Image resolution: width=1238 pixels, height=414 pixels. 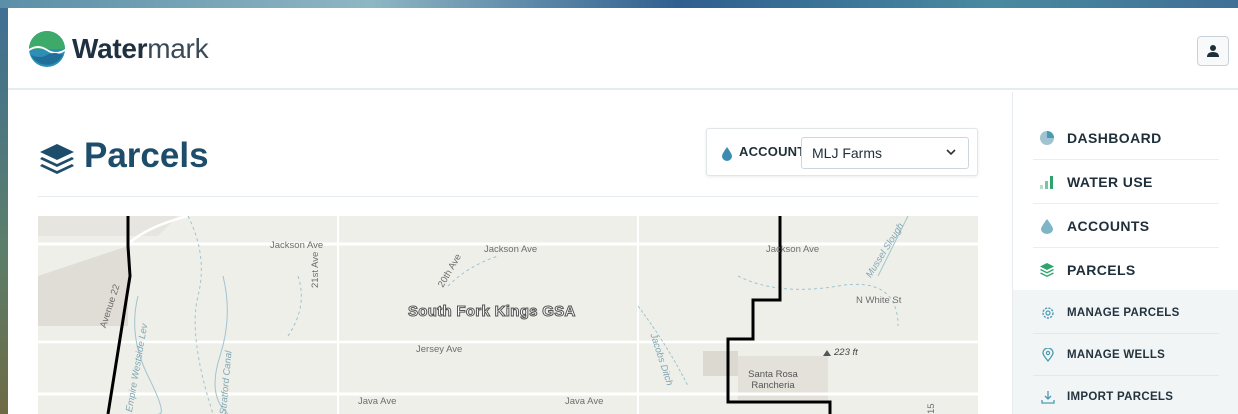 I want to click on title-divider, so click(x=508, y=196).